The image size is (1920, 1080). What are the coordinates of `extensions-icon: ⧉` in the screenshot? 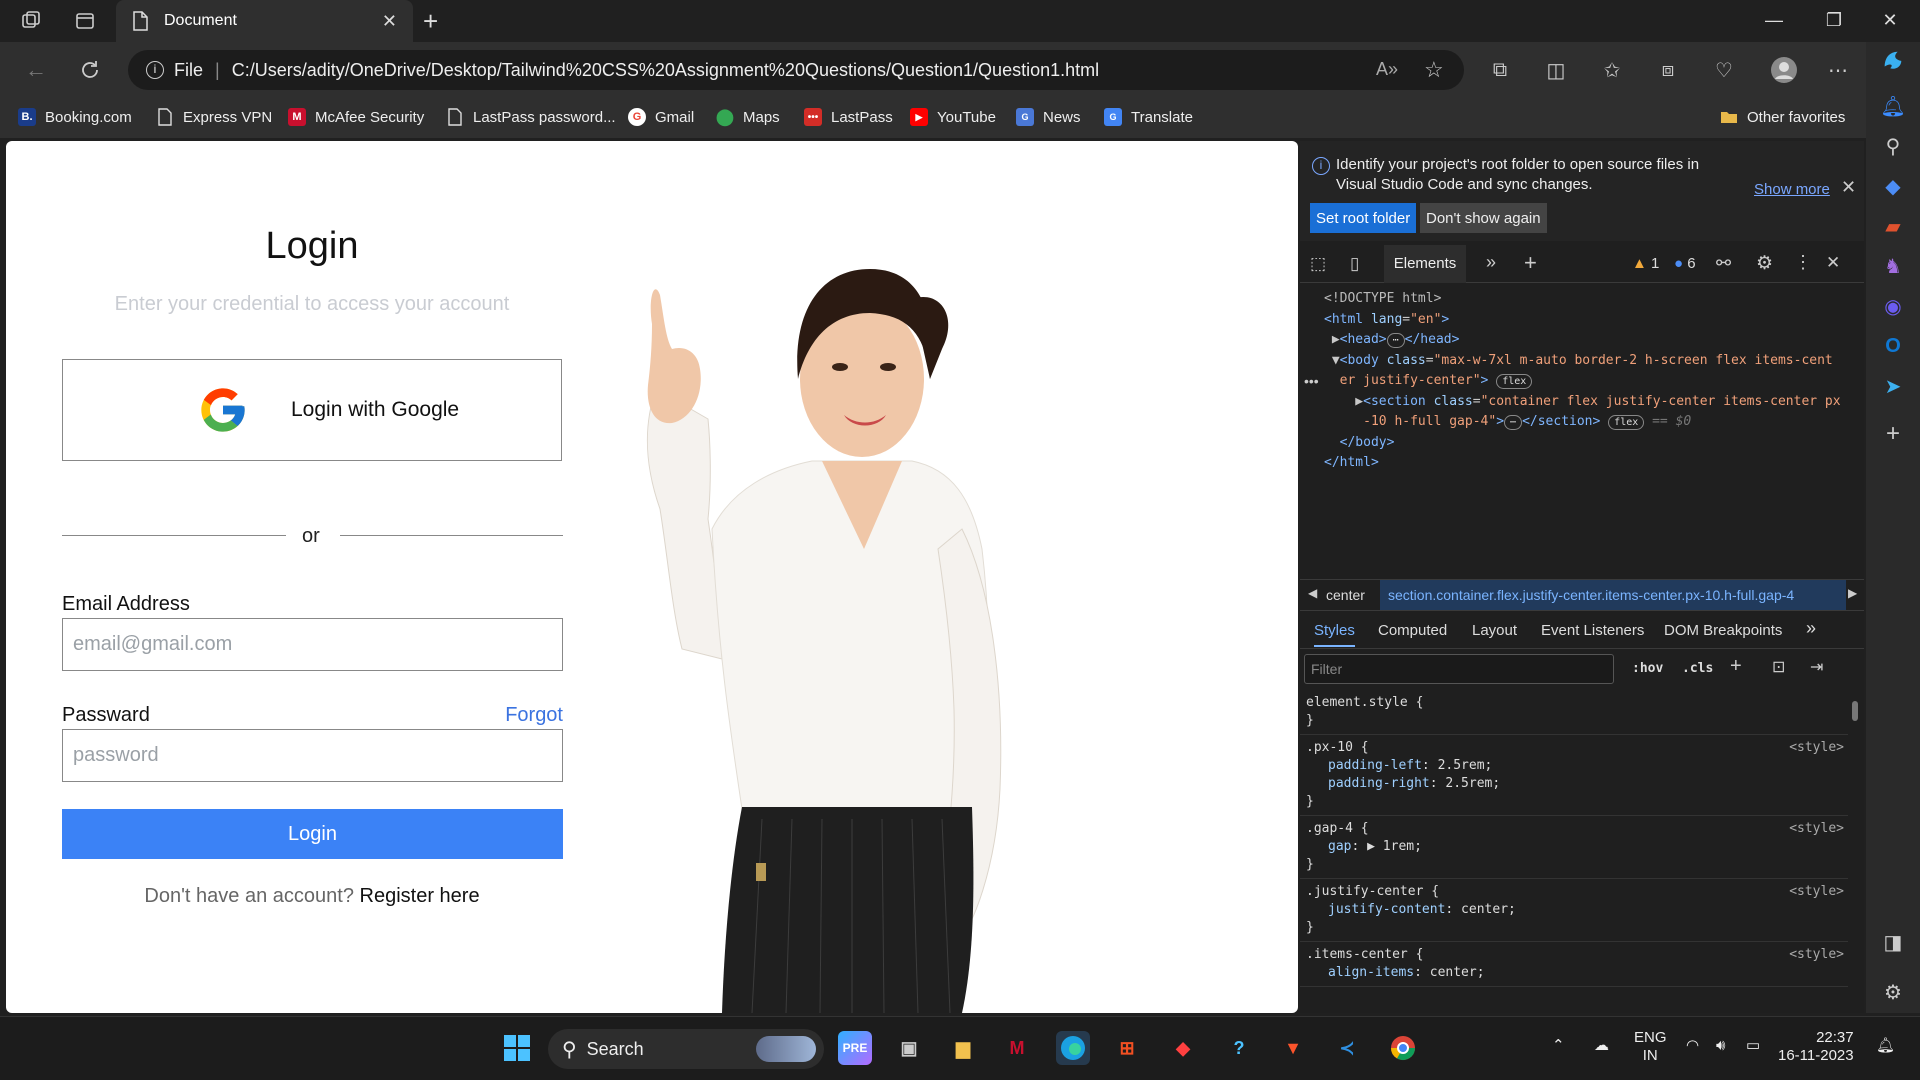 It's located at (1500, 70).